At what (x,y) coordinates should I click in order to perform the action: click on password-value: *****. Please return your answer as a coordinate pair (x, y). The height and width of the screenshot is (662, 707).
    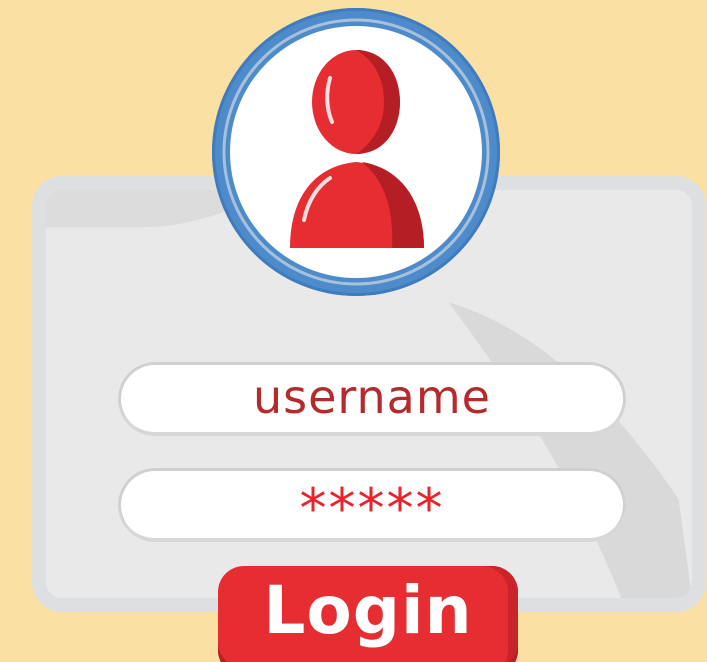
    Looking at the image, I should click on (372, 508).